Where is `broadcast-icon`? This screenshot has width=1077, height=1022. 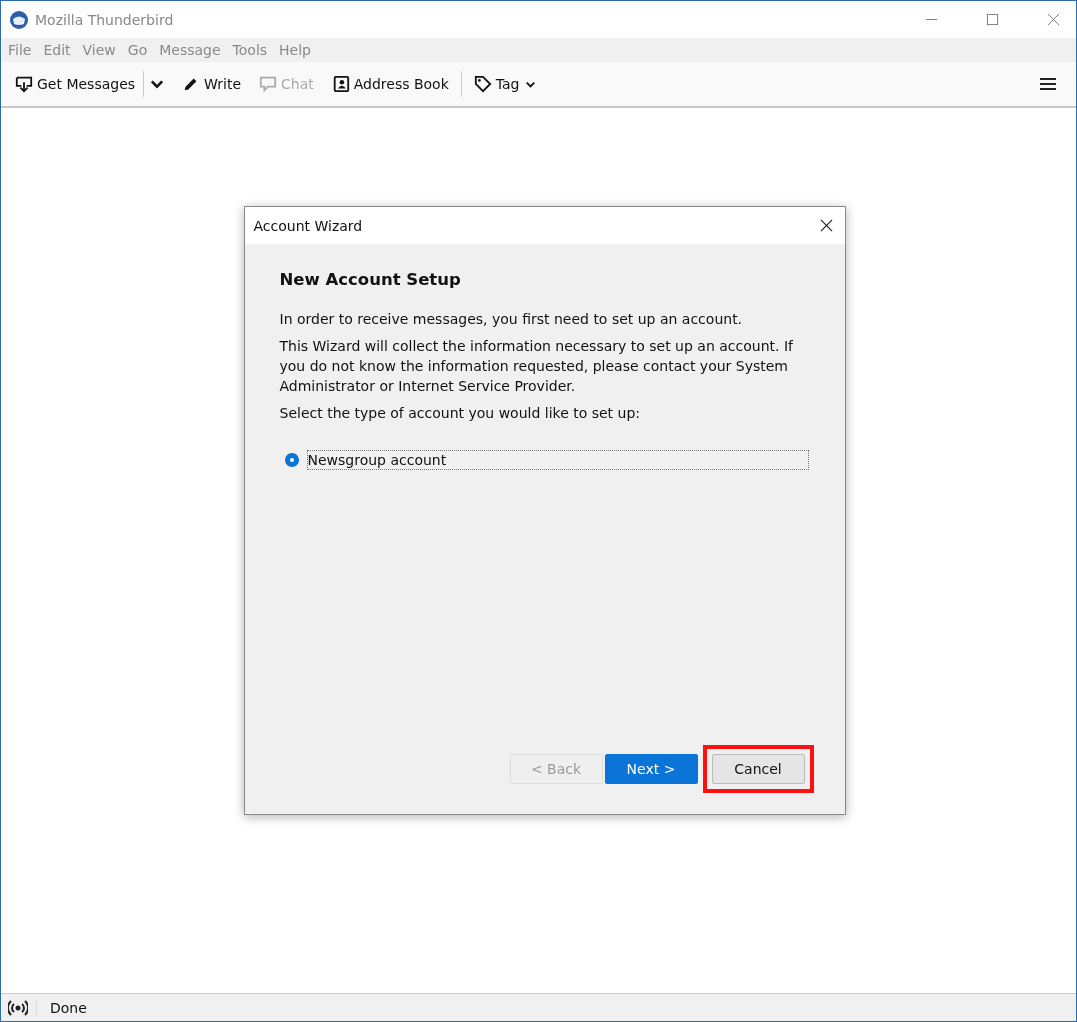 broadcast-icon is located at coordinates (18, 1007).